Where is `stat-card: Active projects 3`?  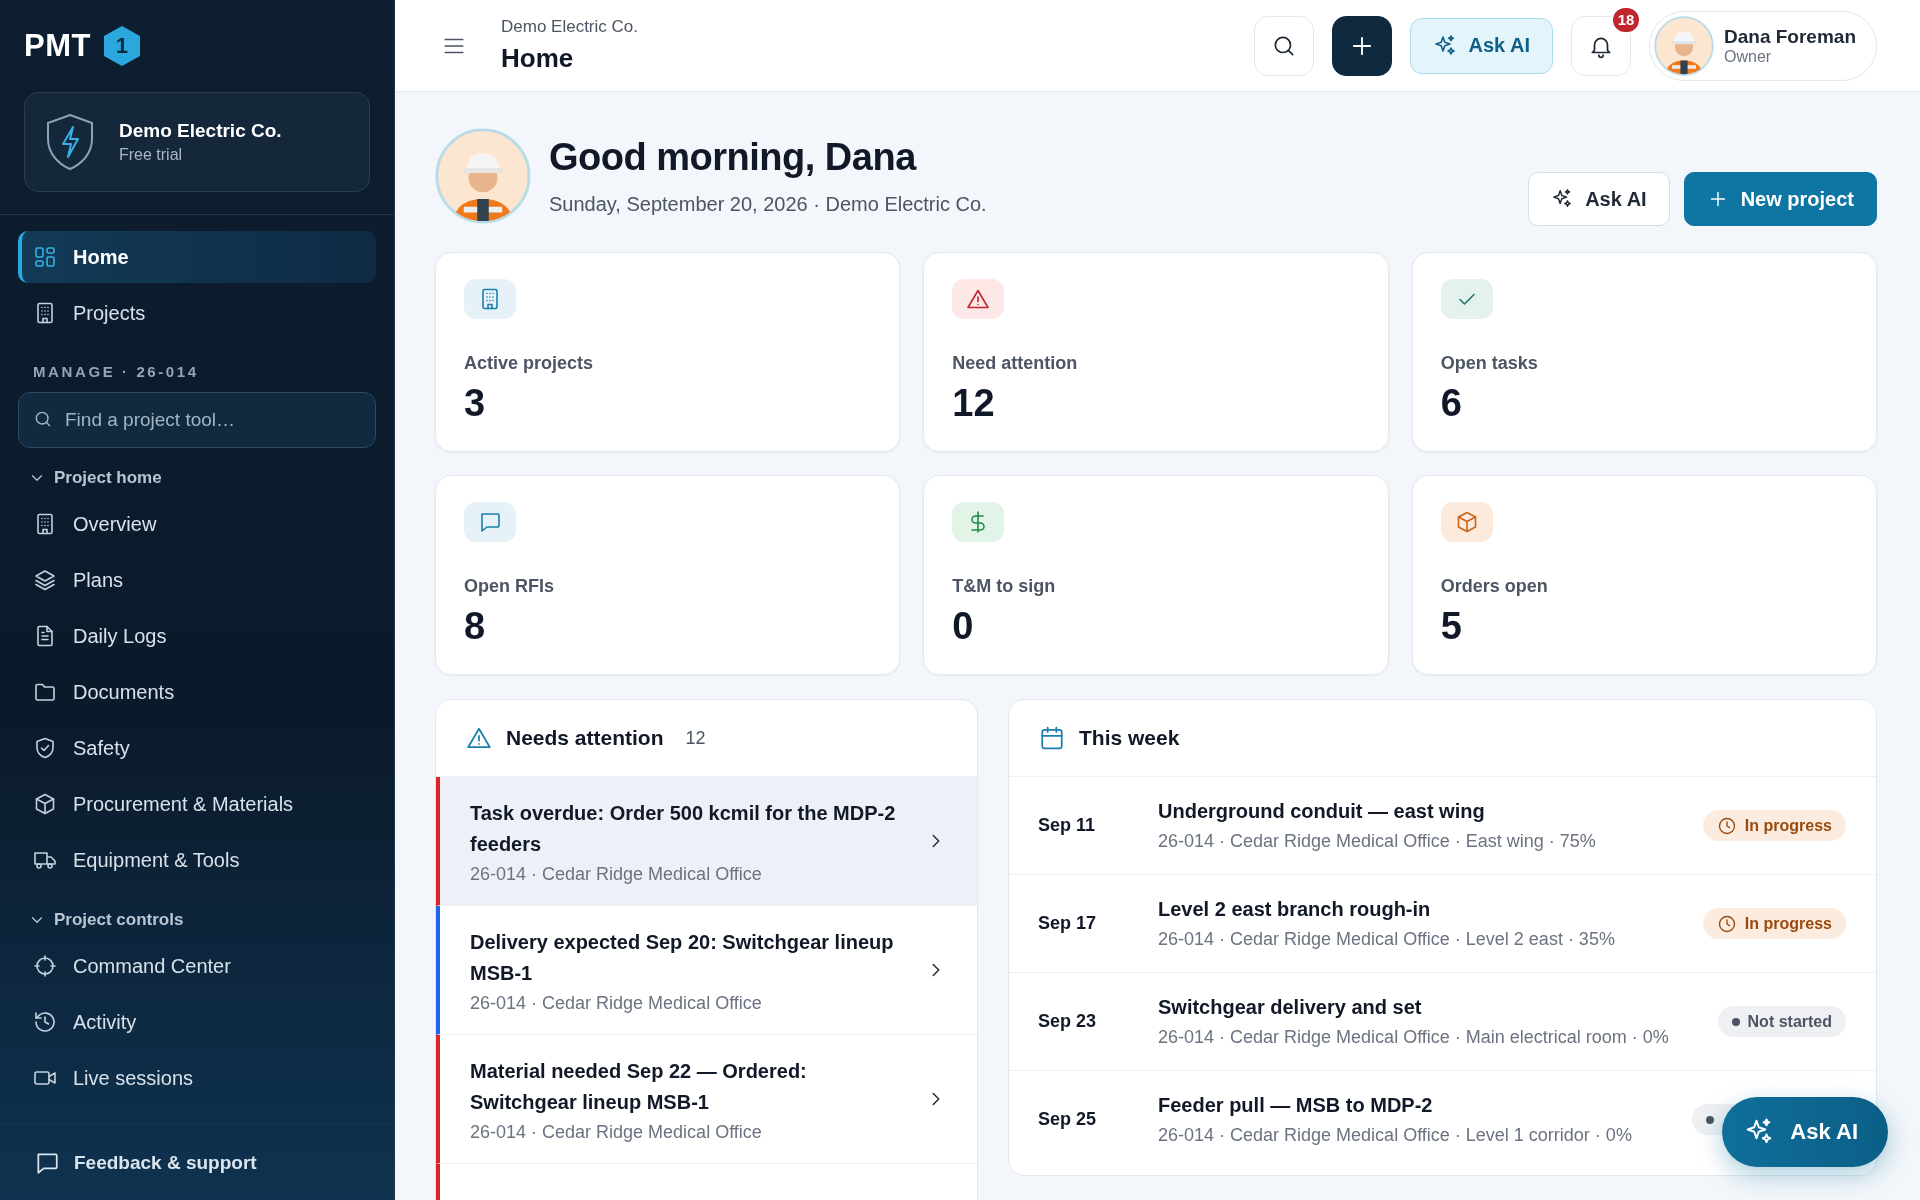
stat-card: Active projects 3 is located at coordinates (668, 352).